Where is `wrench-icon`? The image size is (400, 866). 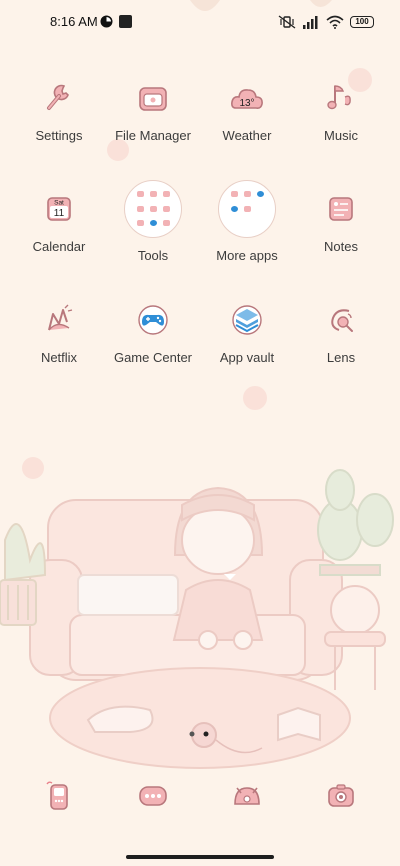
wrench-icon is located at coordinates (58, 97).